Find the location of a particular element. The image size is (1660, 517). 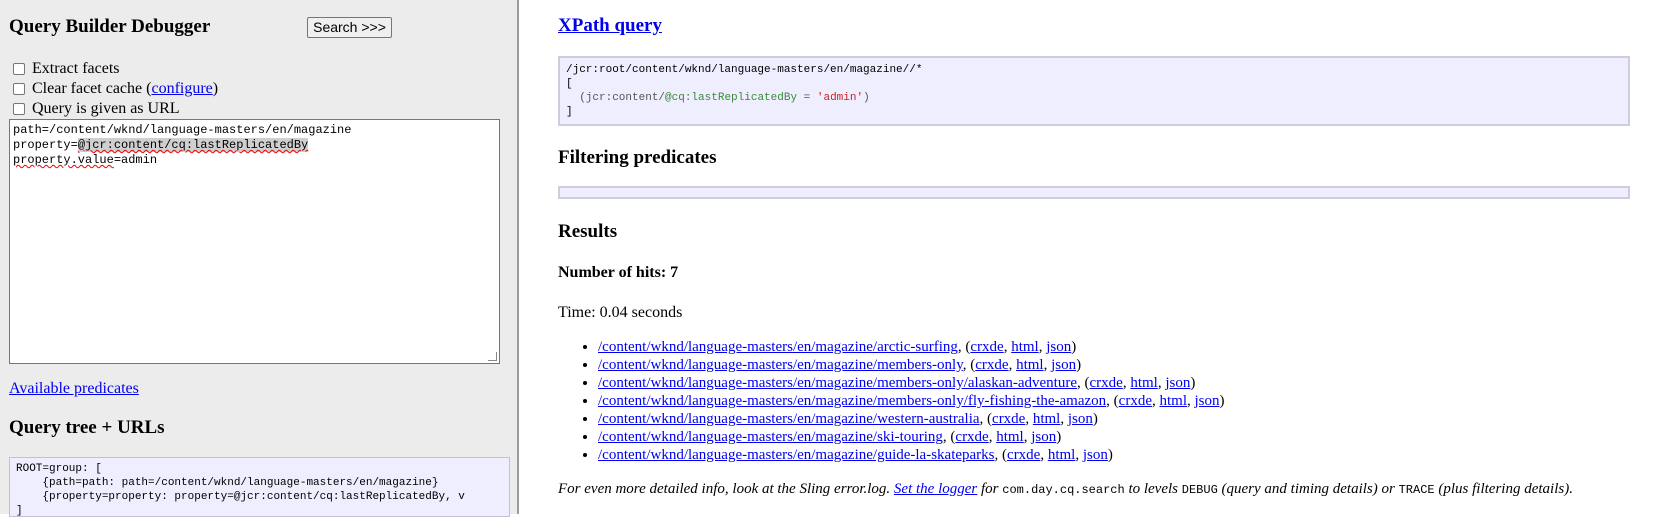

note-text: (plus filtering details). is located at coordinates (1503, 489).